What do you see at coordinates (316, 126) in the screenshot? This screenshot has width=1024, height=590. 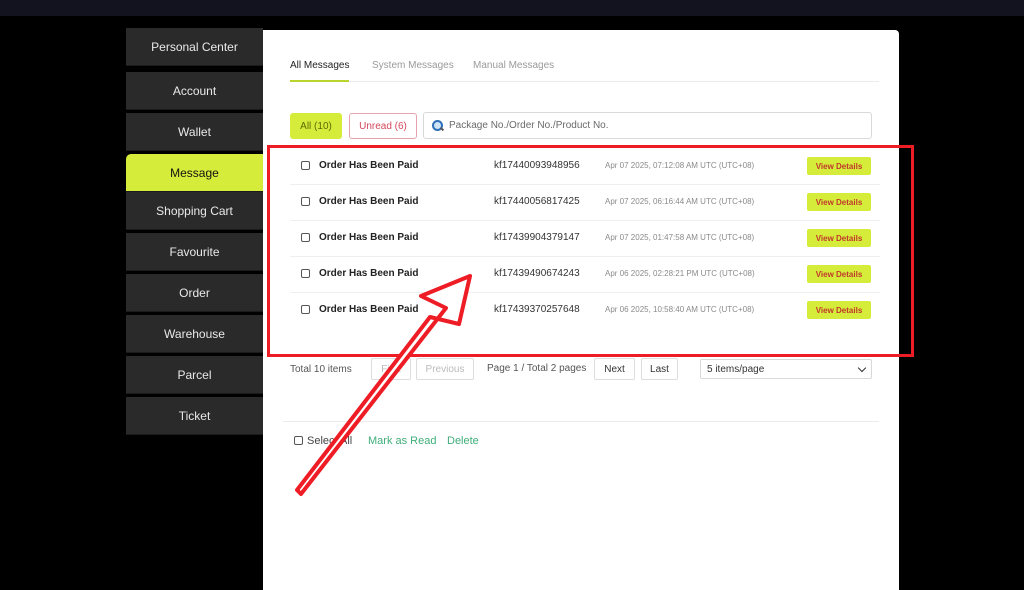 I see `filter-all-button: All (10)` at bounding box center [316, 126].